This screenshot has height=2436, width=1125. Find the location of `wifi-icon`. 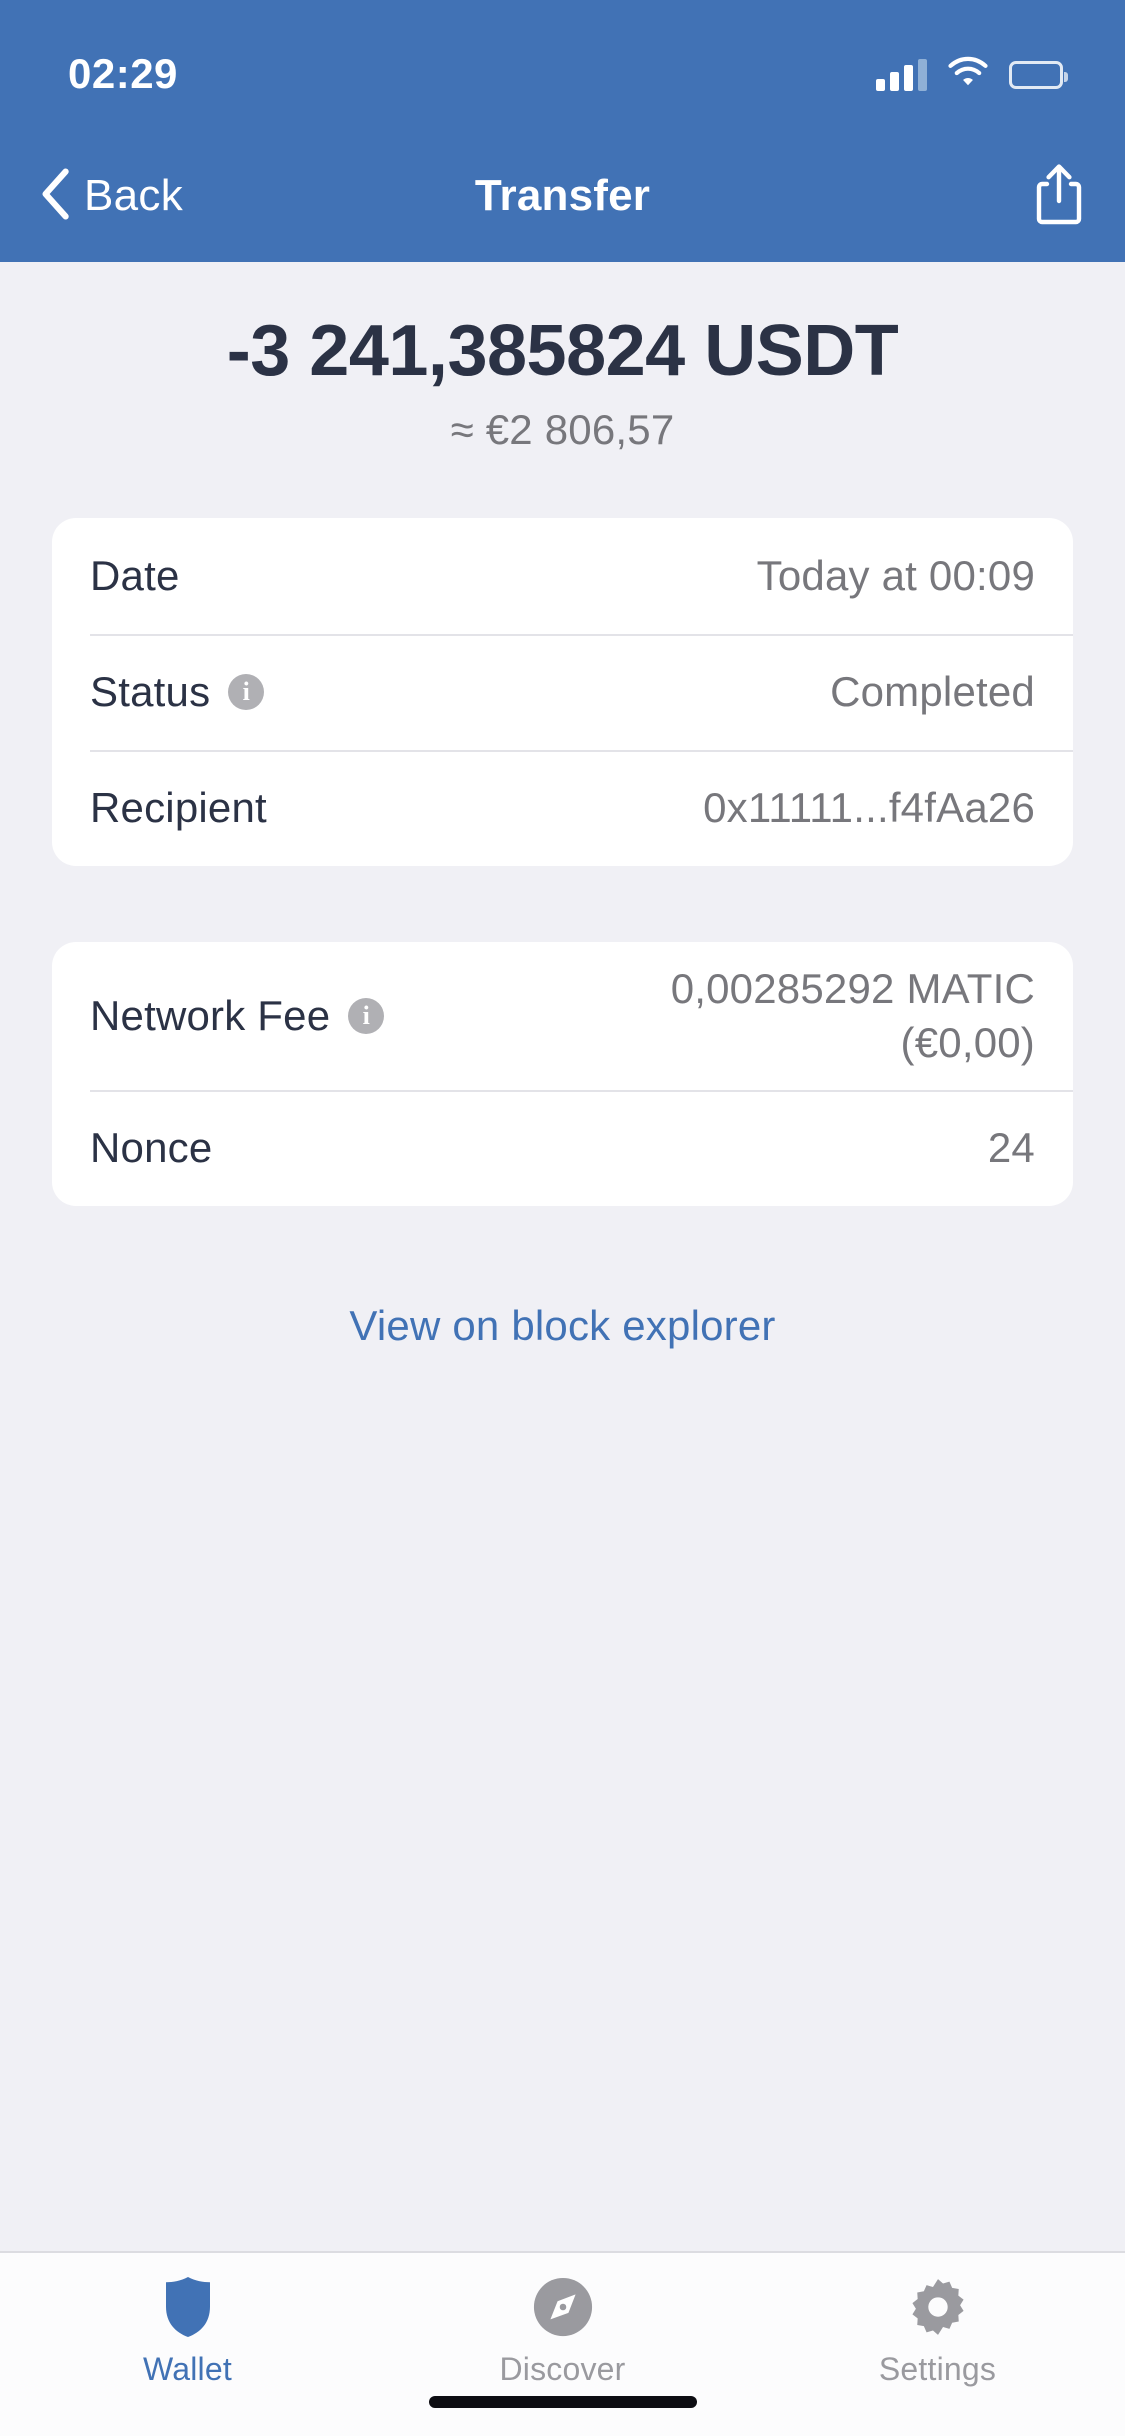

wifi-icon is located at coordinates (968, 74).